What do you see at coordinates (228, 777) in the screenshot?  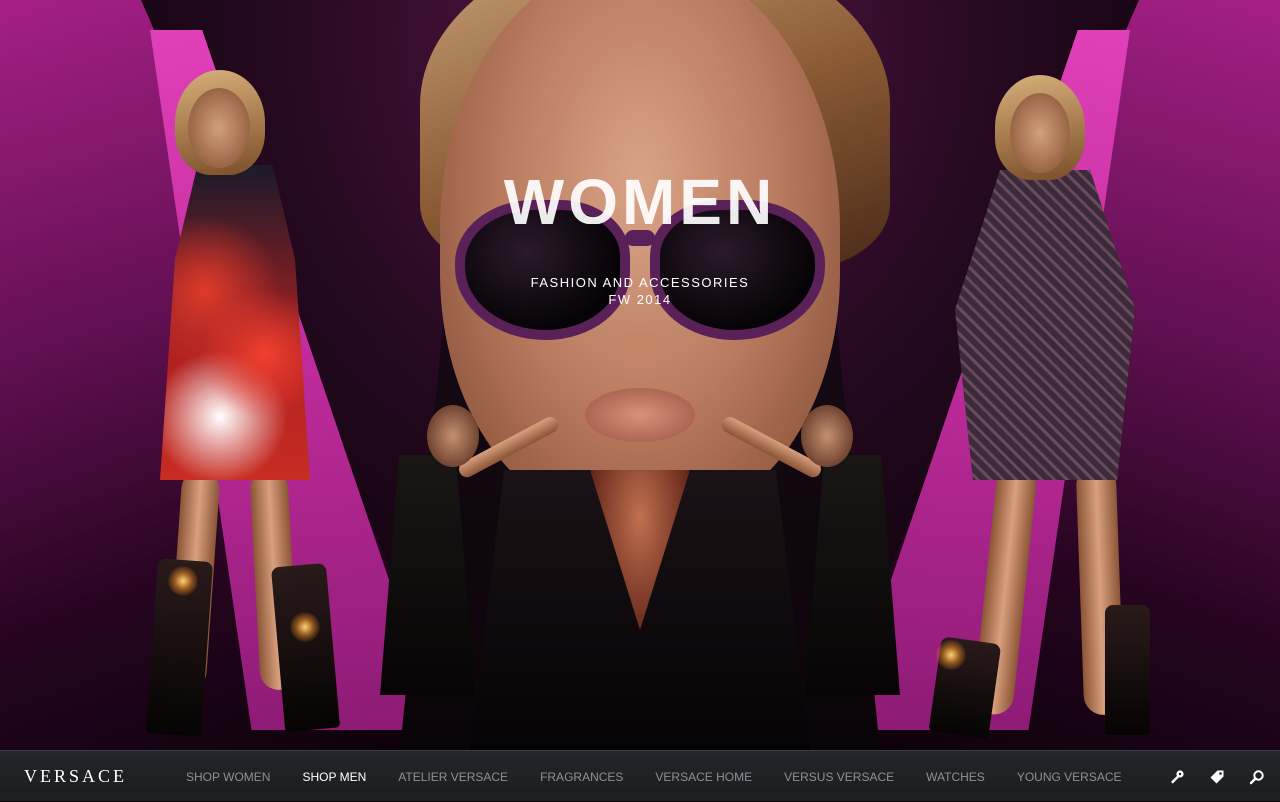 I see `nav-item-shop-women: SHOP WOMEN` at bounding box center [228, 777].